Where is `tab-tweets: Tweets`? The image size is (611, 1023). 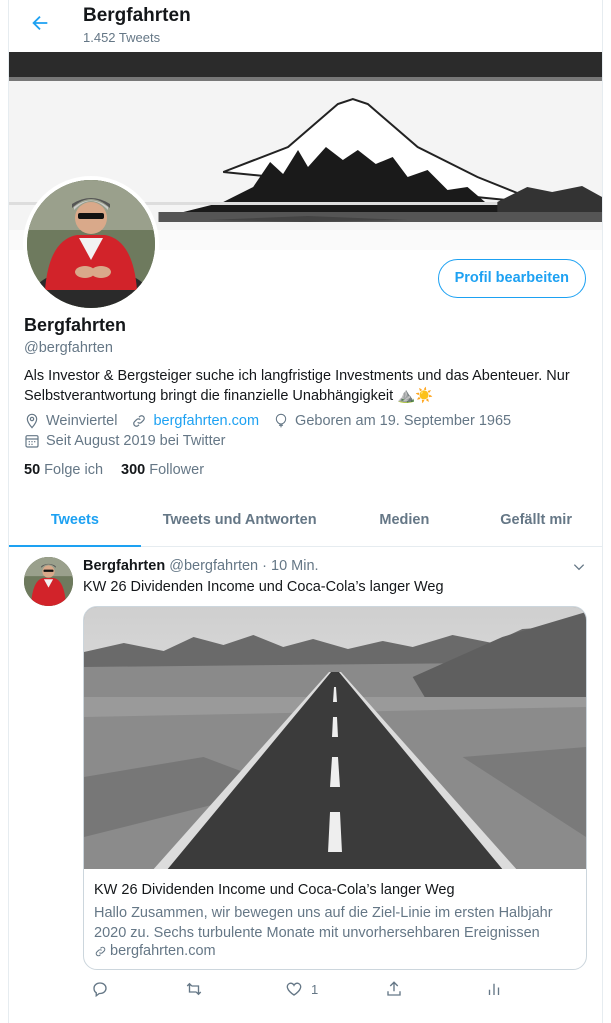
tab-tweets: Tweets is located at coordinates (75, 521).